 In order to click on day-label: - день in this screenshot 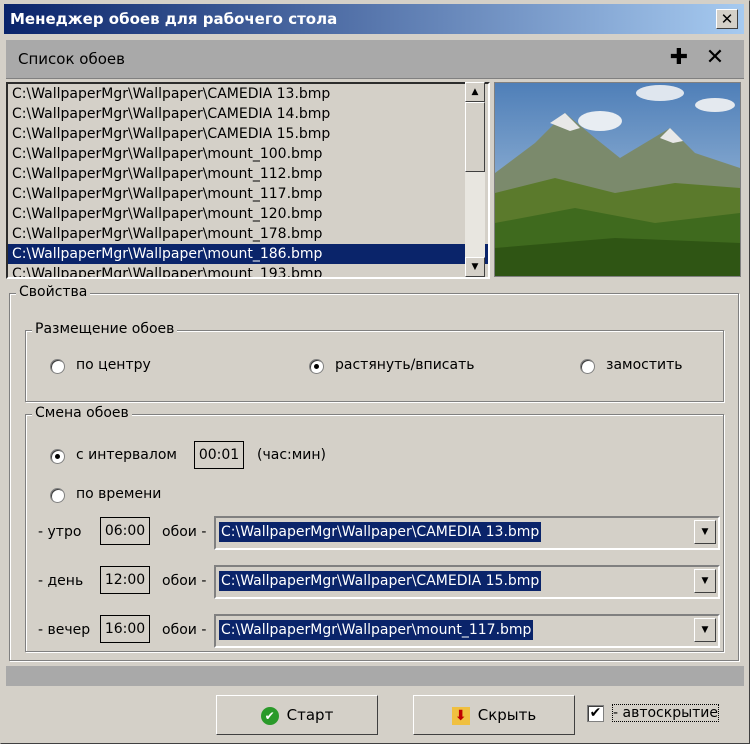, I will do `click(61, 581)`.